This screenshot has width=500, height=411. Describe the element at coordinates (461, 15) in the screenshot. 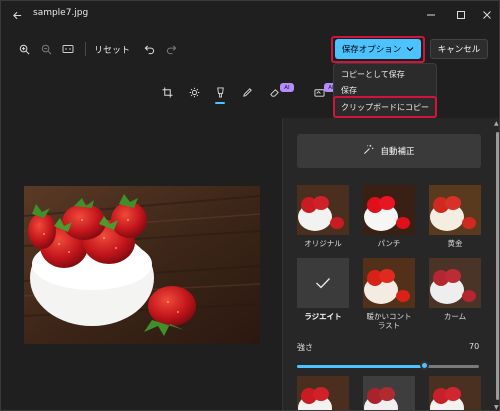

I see `maximize-button` at that location.